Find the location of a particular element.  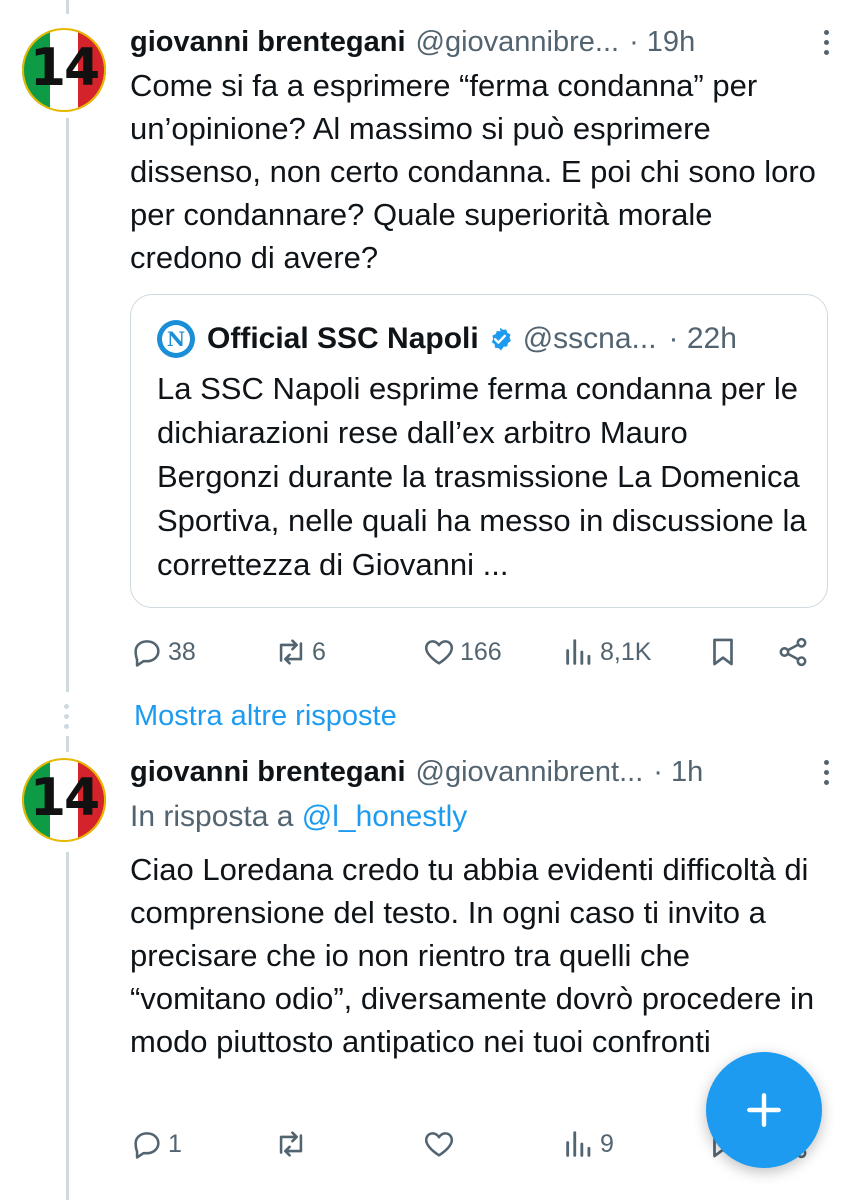

like-count: 166 is located at coordinates (481, 651).